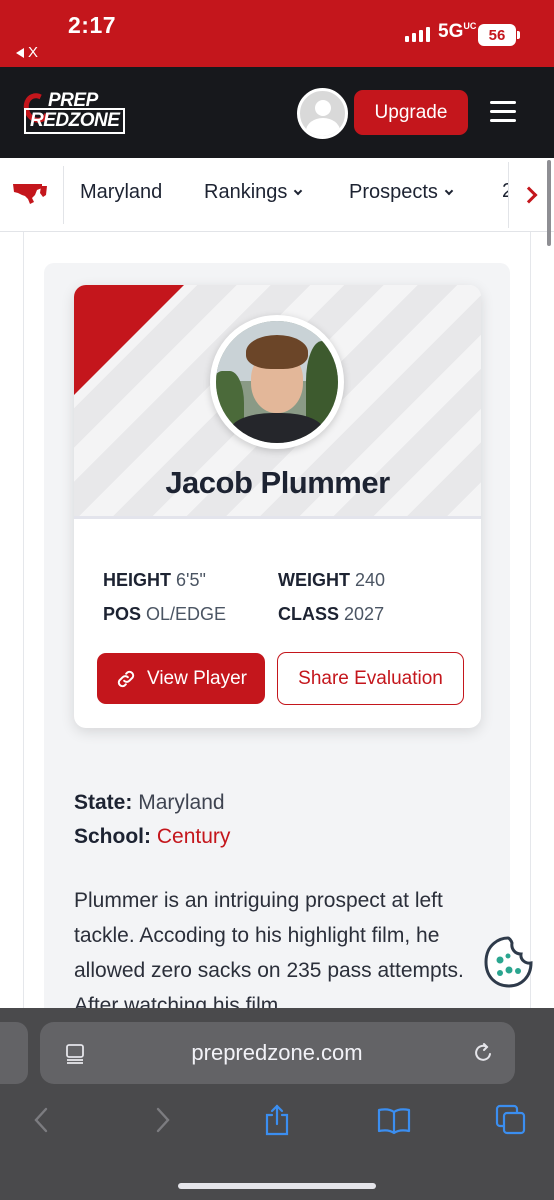 The height and width of the screenshot is (1200, 554). I want to click on user-avatar, so click(322, 113).